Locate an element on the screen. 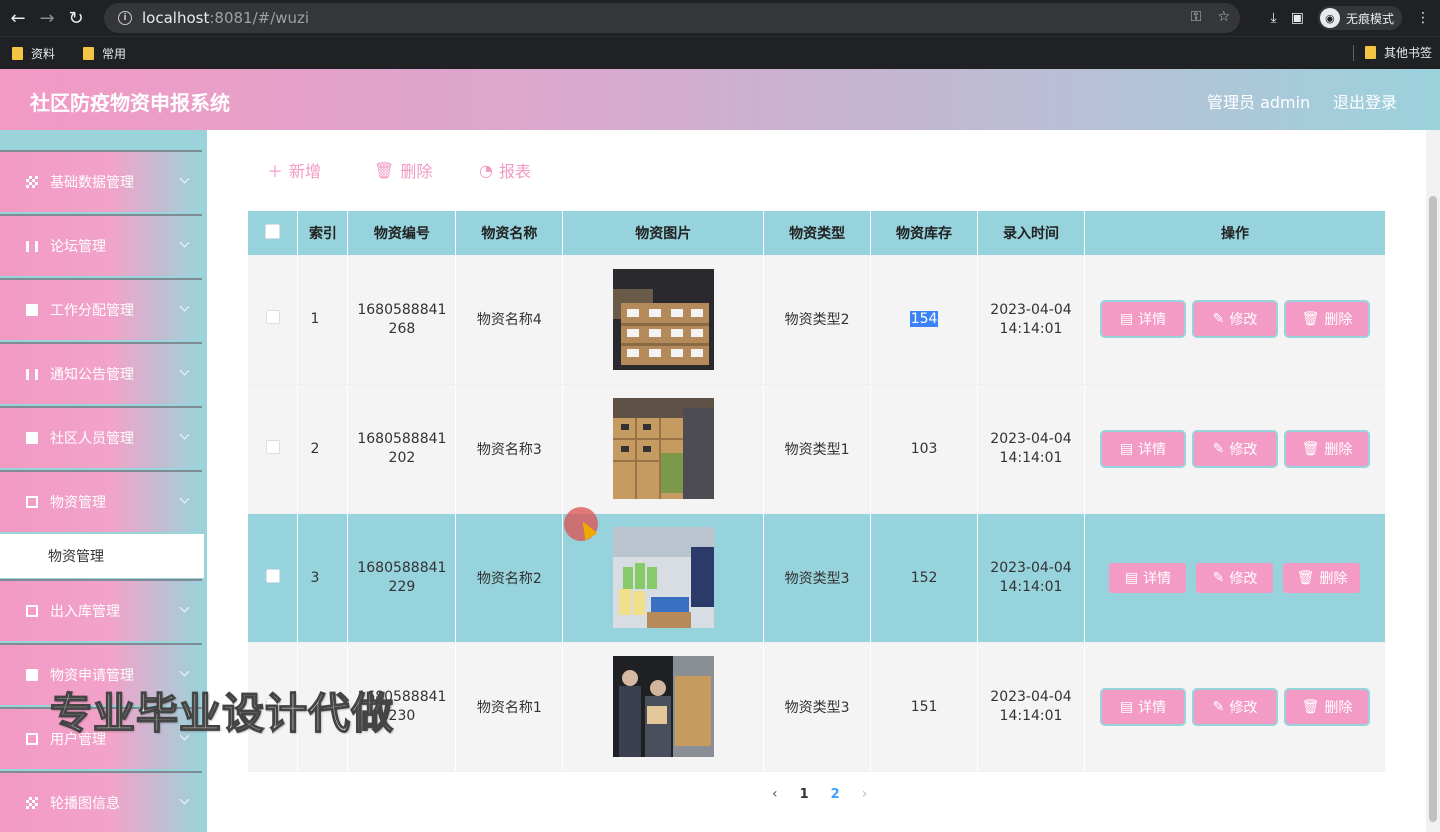 The height and width of the screenshot is (832, 1440). back-arrow-icon: ← is located at coordinates (18, 18).